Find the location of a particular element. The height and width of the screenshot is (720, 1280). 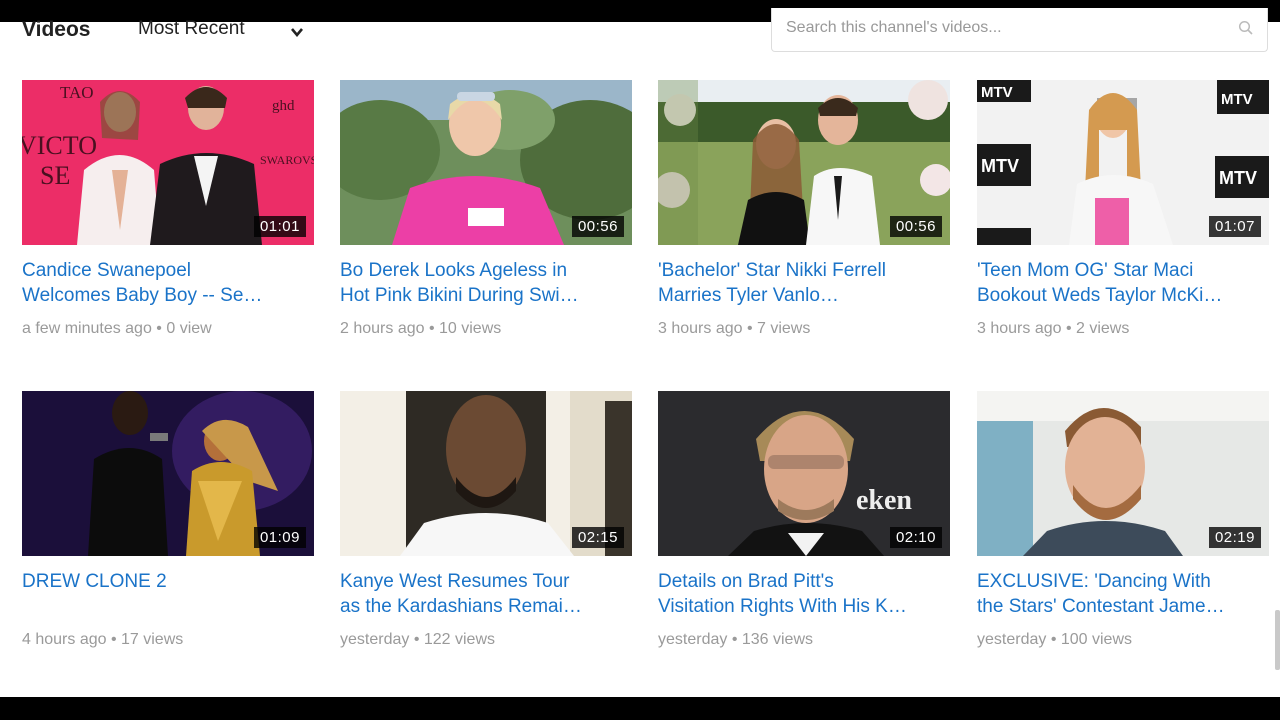

page-scrollbar is located at coordinates (1277, 640).